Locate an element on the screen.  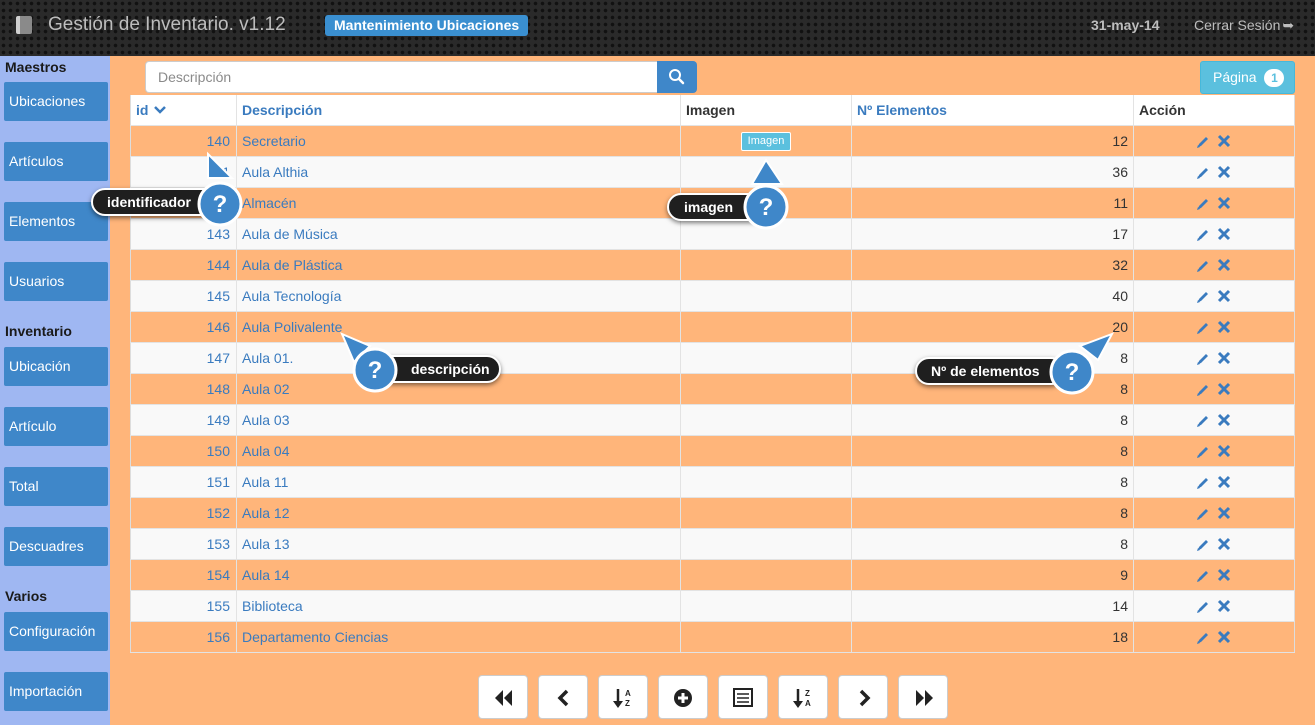
first-page-button is located at coordinates (503, 697).